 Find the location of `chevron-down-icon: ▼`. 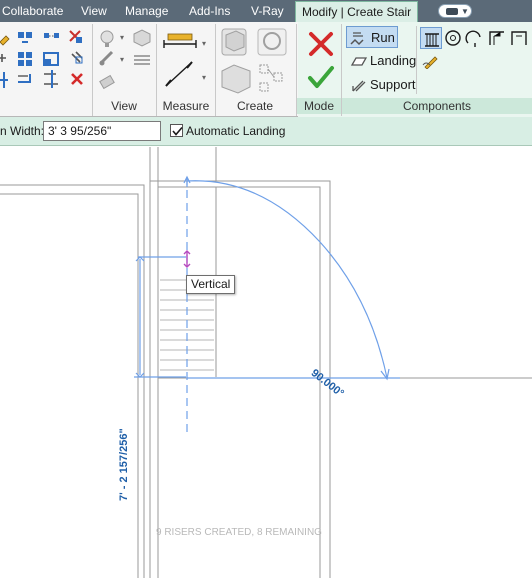

chevron-down-icon: ▼ is located at coordinates (465, 11).